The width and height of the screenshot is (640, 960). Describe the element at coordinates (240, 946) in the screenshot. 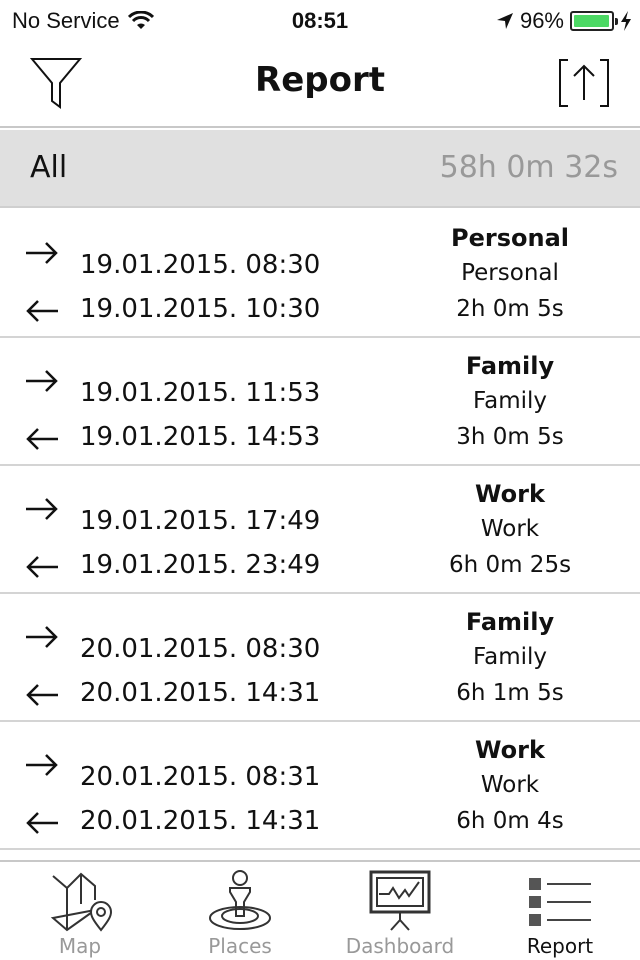

I see `tab-label: Places` at that location.